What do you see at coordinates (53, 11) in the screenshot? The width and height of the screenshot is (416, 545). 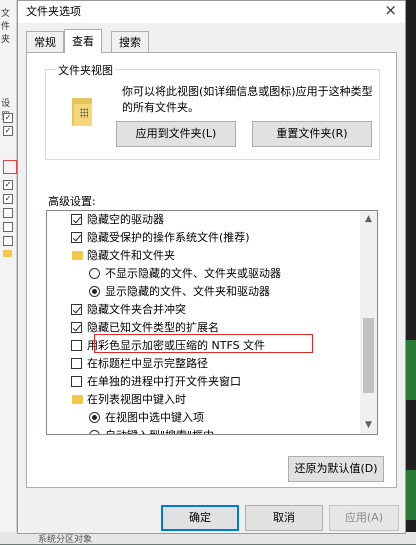 I see `dialog-title: 文件夹选项` at bounding box center [53, 11].